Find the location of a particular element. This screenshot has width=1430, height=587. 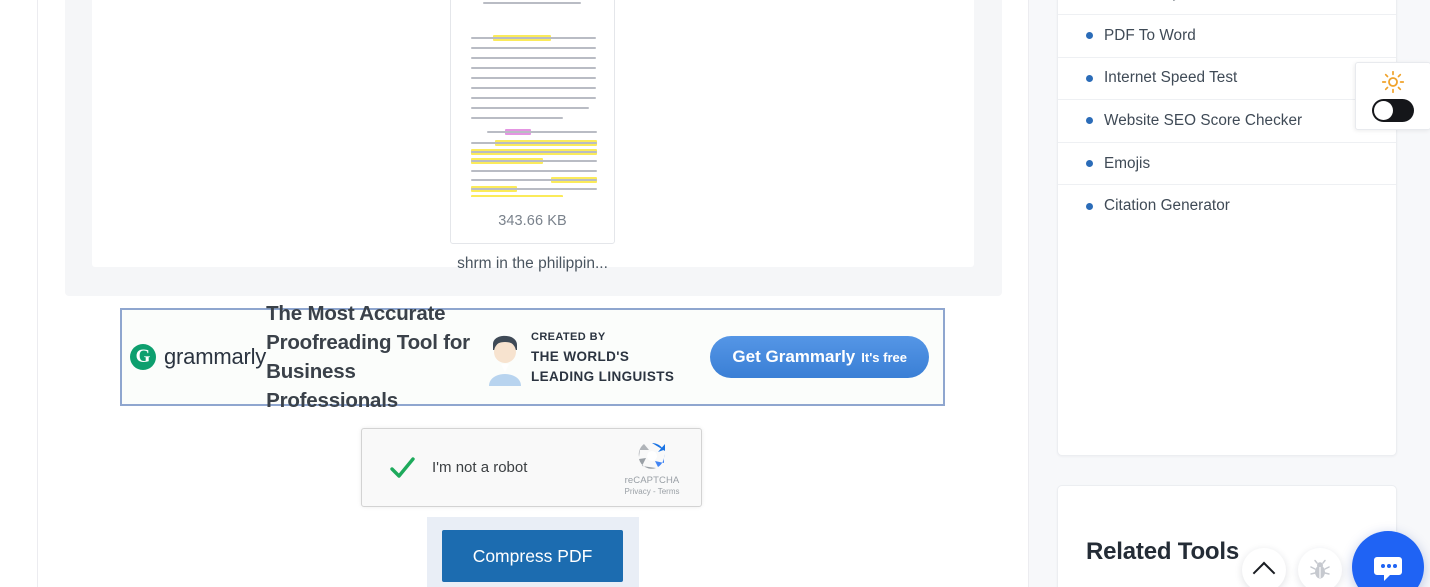

tool-item-8: Website SEO Score Checker is located at coordinates (1227, 120).